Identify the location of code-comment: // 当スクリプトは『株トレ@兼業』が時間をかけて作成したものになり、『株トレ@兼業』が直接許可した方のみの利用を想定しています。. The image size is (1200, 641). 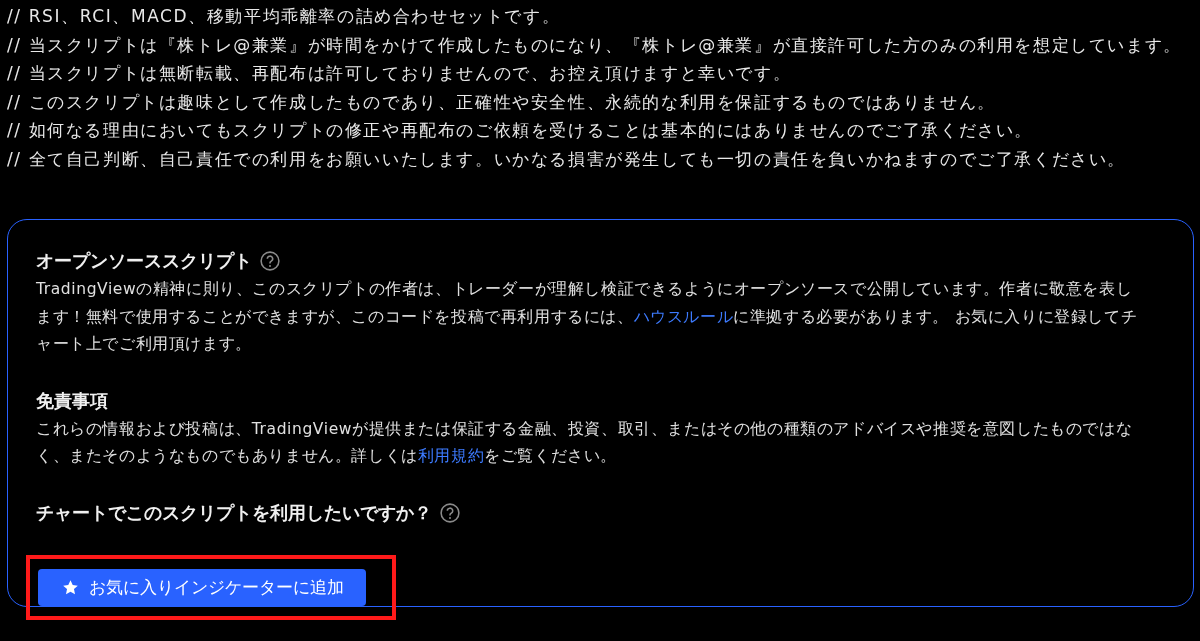
(595, 45).